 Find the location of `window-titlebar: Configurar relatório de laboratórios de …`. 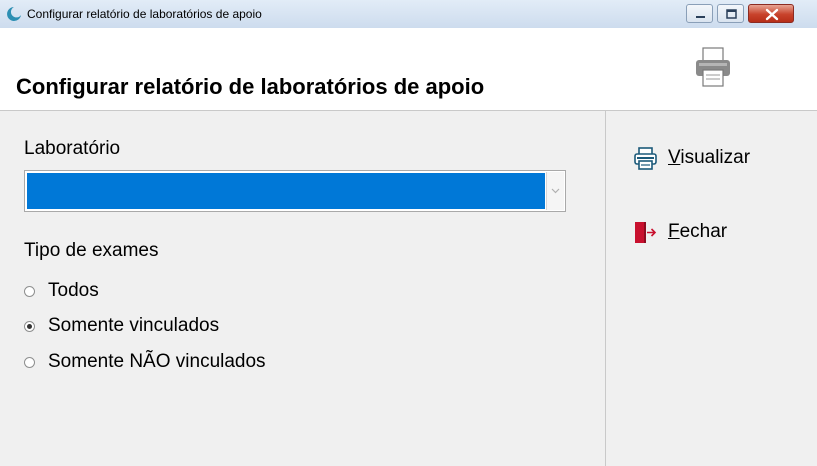

window-titlebar: Configurar relatório de laboratórios de … is located at coordinates (408, 14).